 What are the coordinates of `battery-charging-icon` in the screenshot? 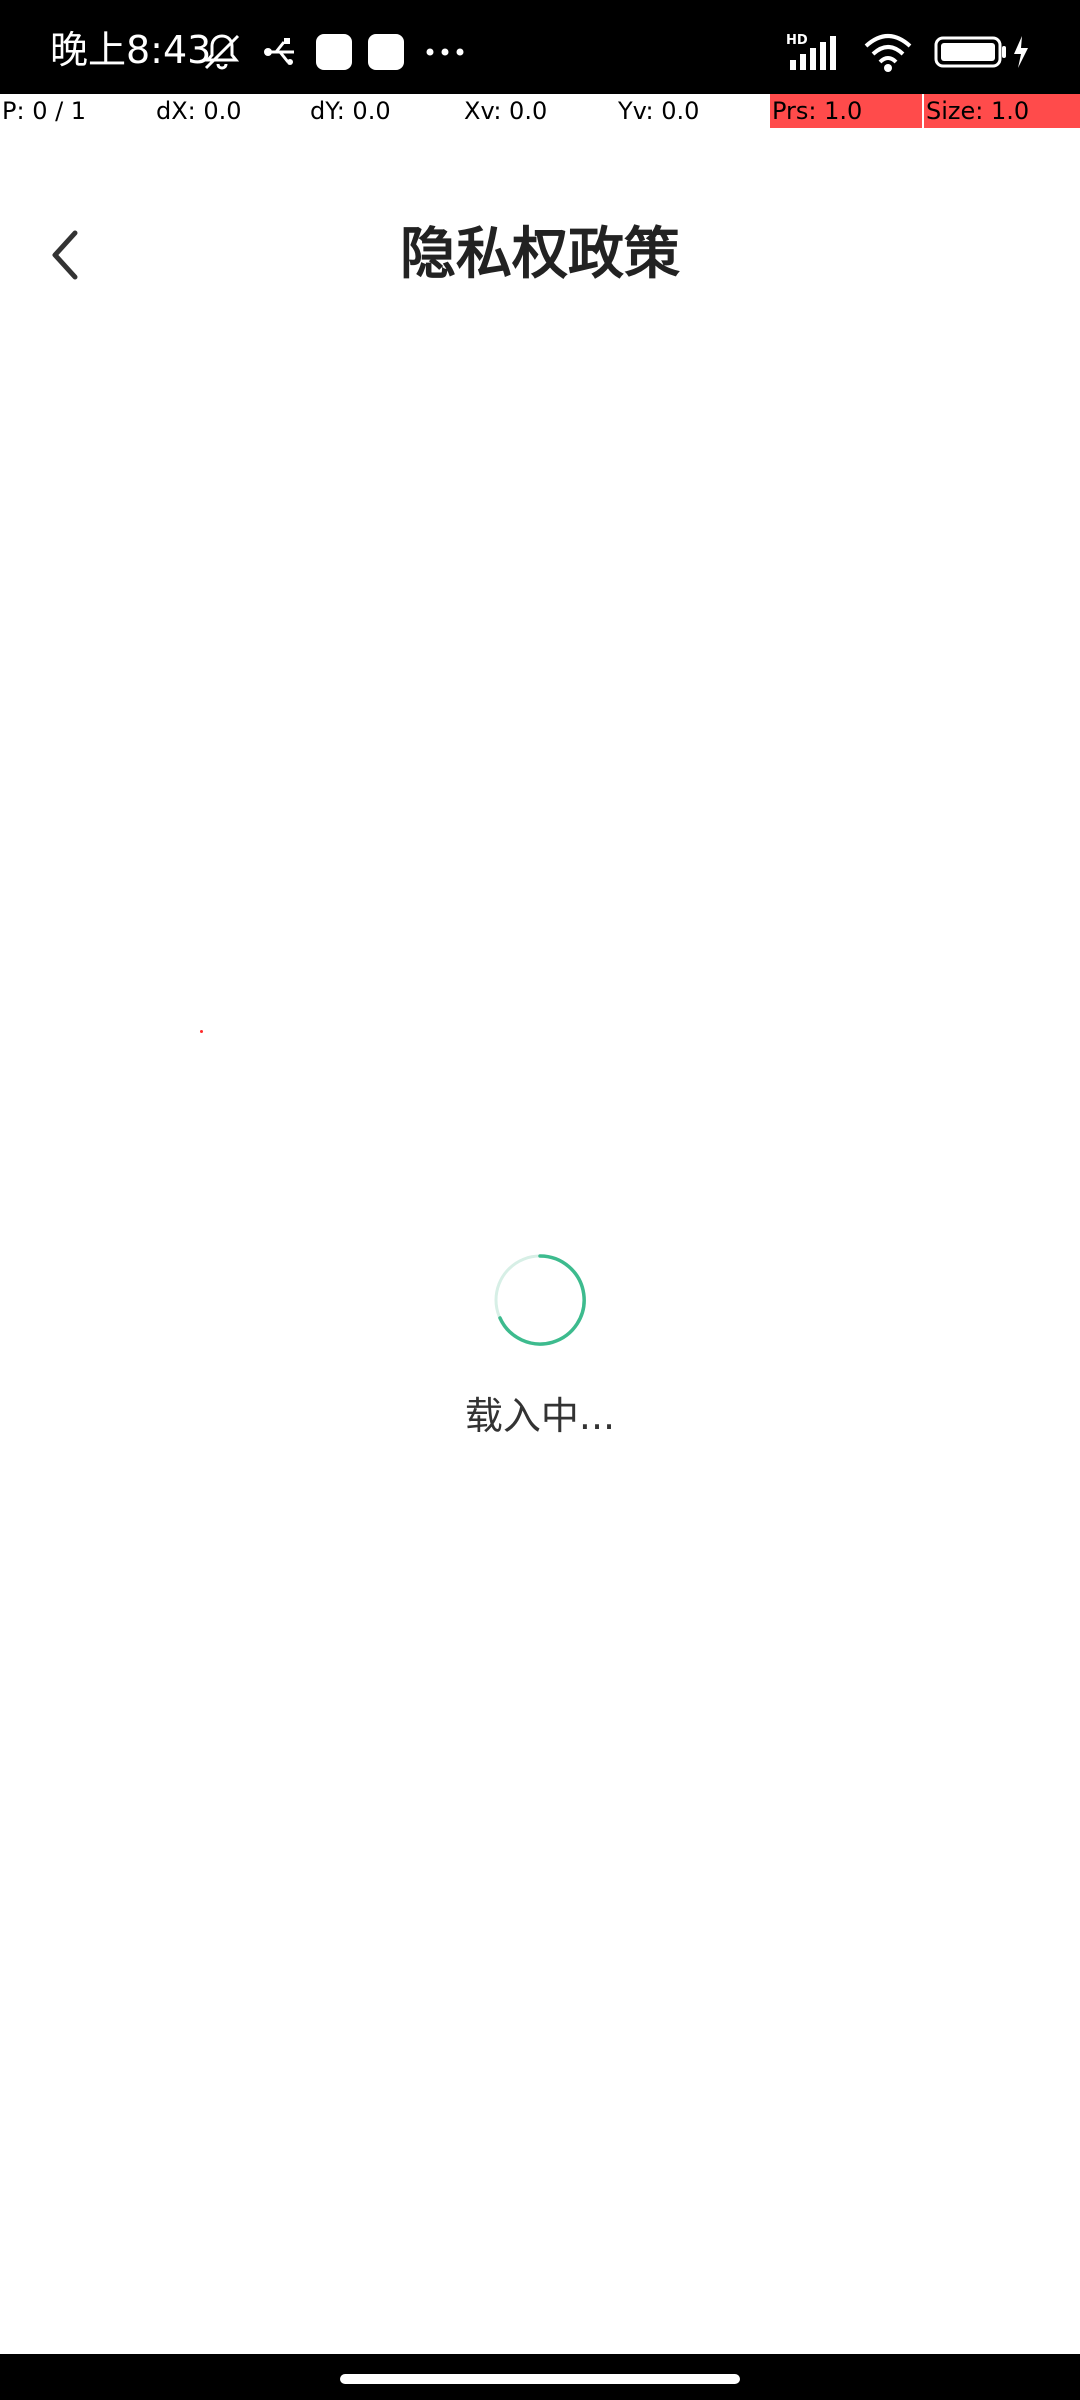 It's located at (981, 52).